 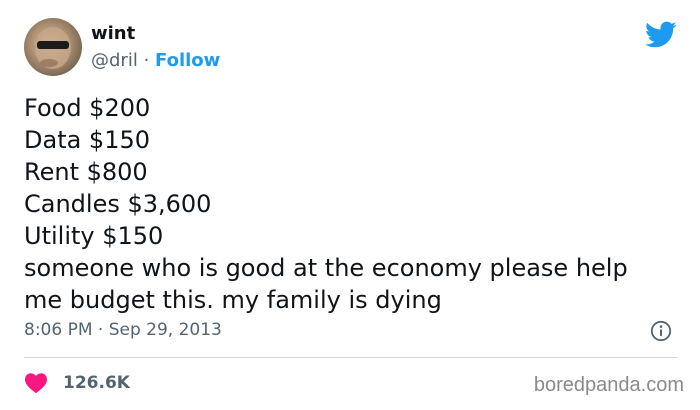 I want to click on tweet-line: Candles $3,600, so click(x=118, y=204).